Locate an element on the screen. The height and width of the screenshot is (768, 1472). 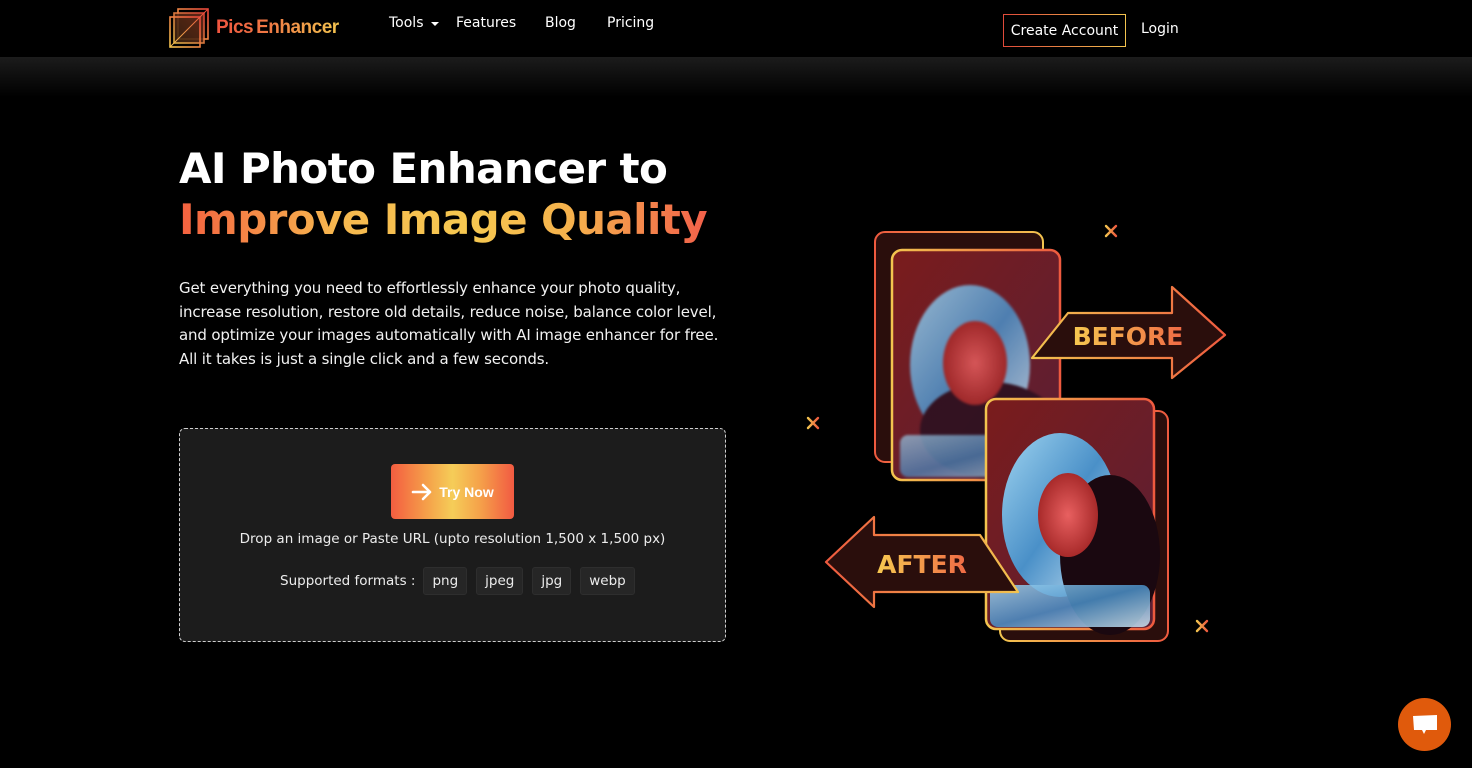
header-shadow is located at coordinates (736, 77).